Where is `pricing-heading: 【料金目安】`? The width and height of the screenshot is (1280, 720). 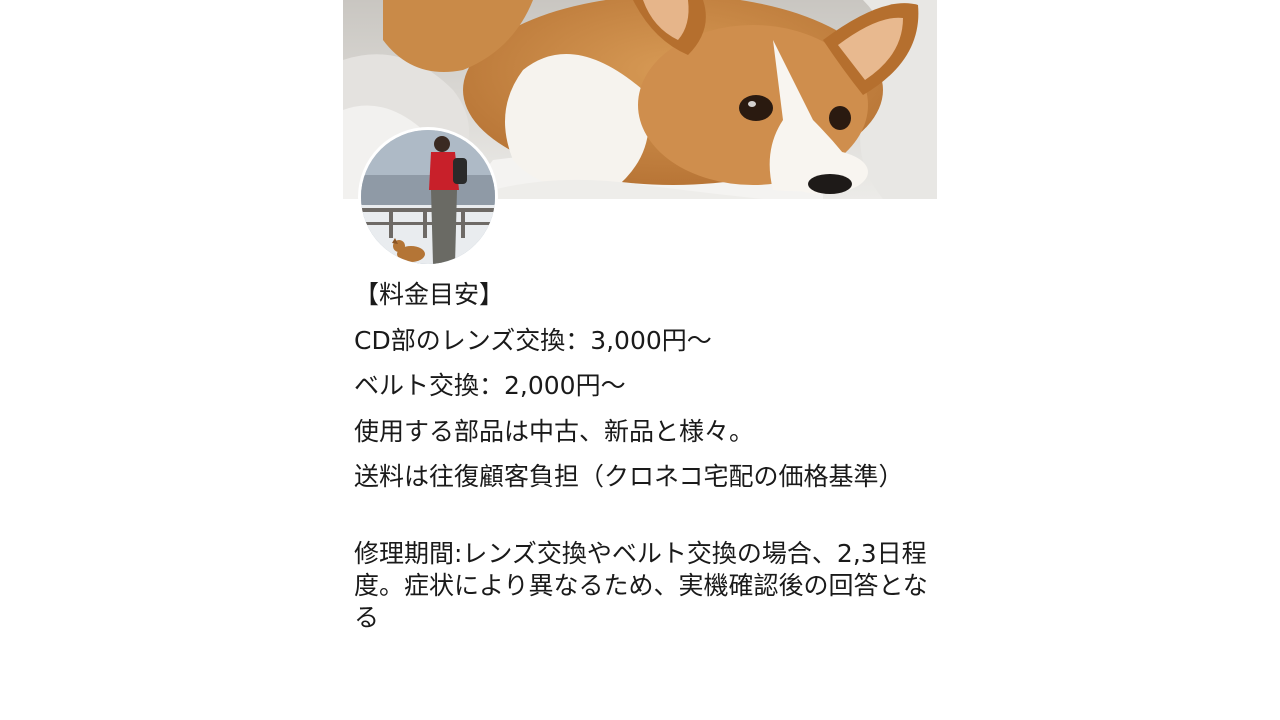
pricing-heading: 【料金目安】 is located at coordinates (429, 294).